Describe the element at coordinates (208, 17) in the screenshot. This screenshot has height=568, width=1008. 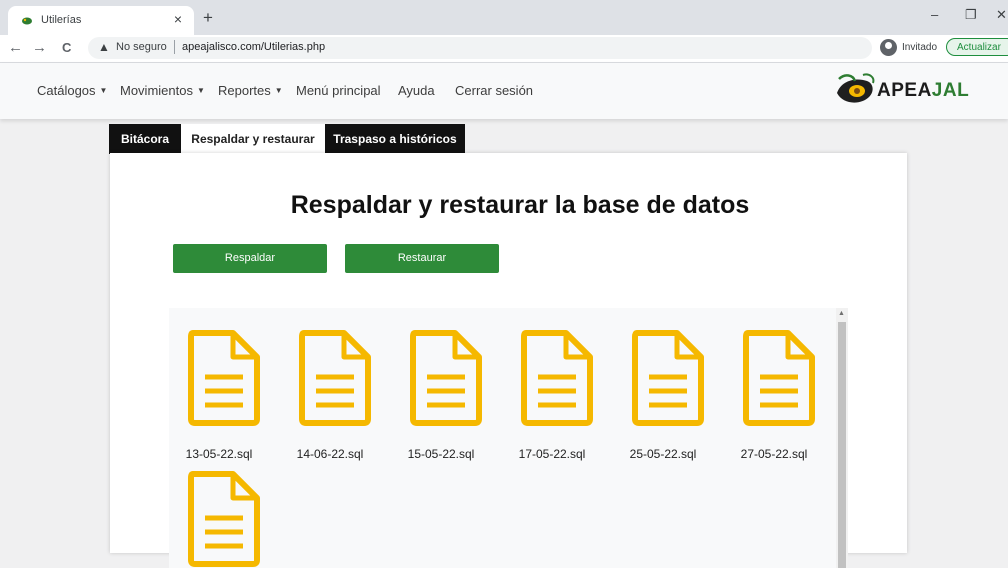
I see `new-tab-icon: +` at that location.